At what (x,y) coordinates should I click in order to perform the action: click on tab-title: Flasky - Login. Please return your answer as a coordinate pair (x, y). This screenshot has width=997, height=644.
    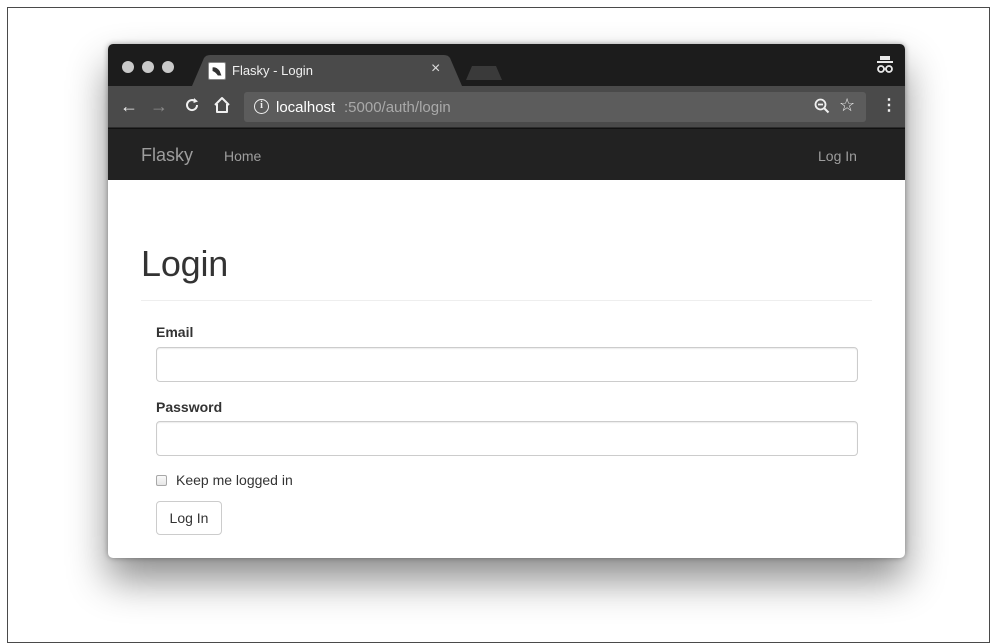
    Looking at the image, I should click on (272, 70).